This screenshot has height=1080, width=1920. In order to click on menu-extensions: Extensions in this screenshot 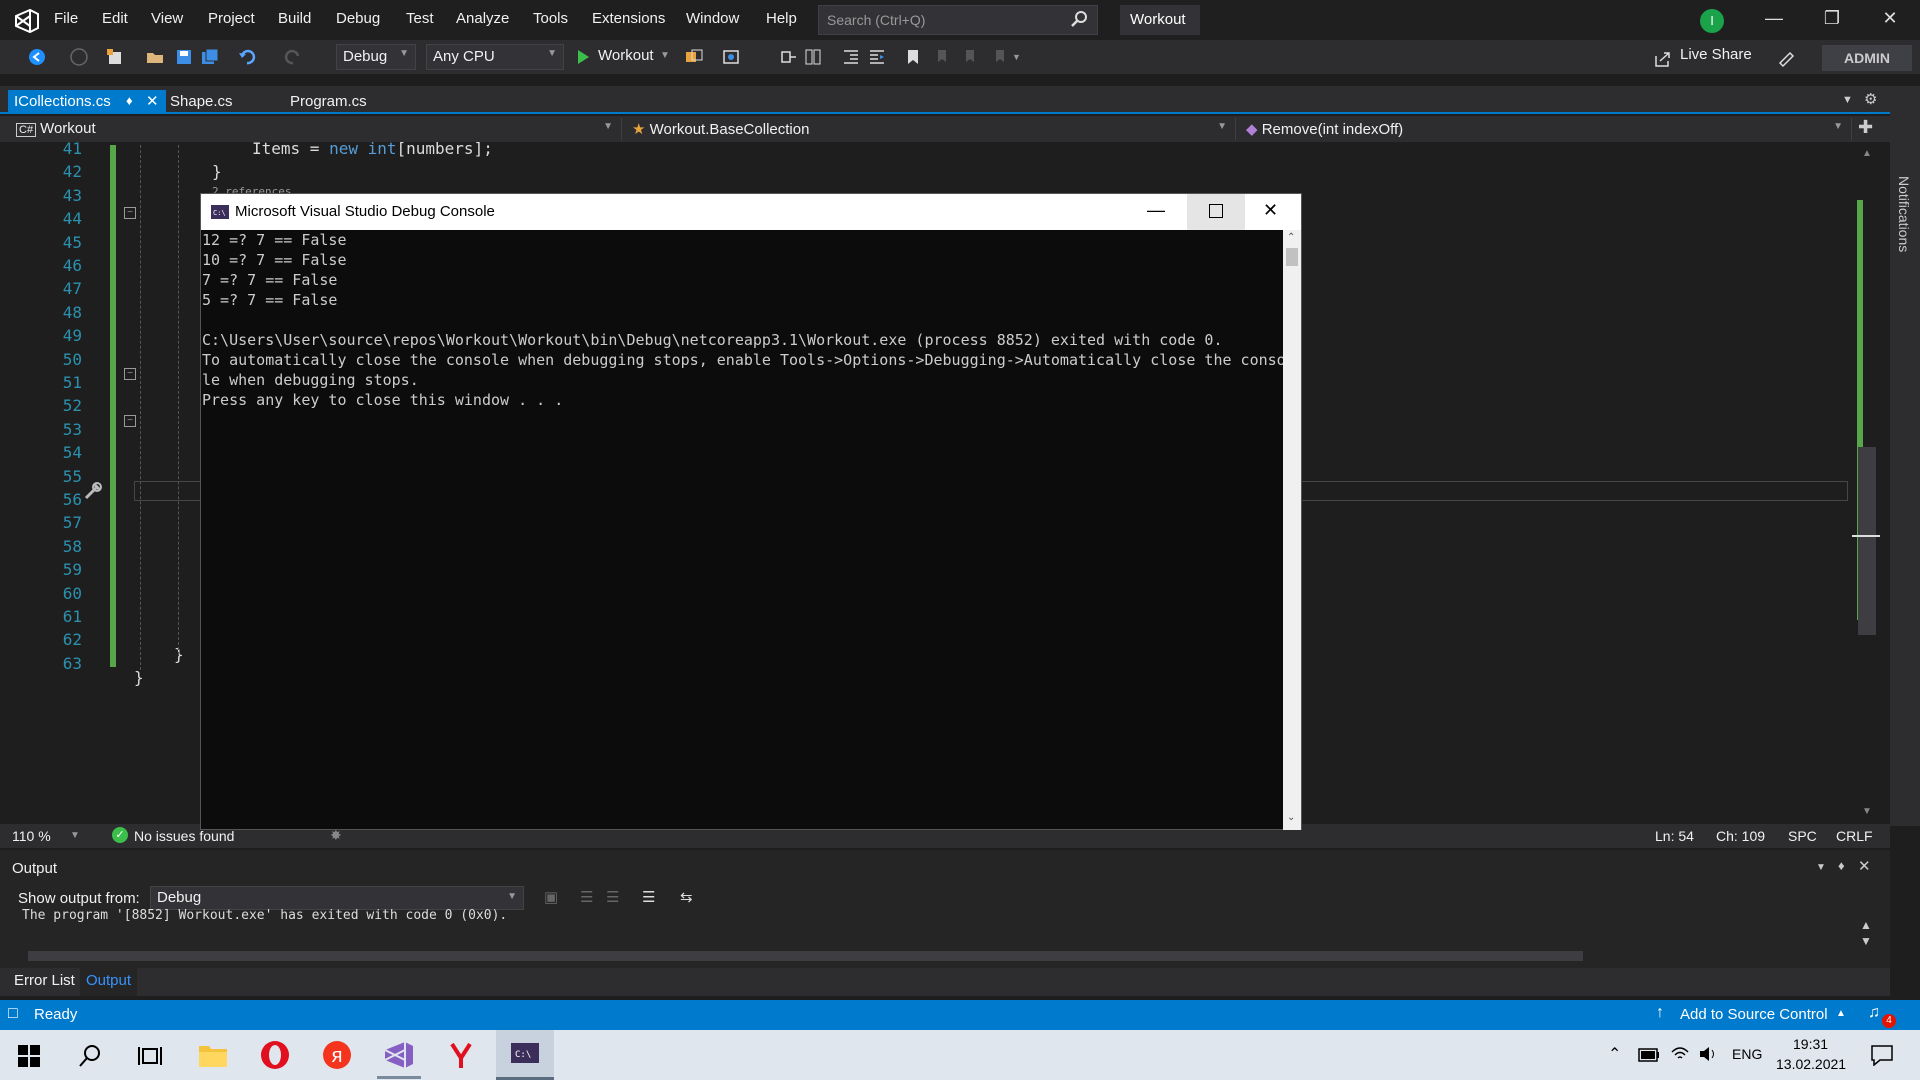, I will do `click(628, 18)`.